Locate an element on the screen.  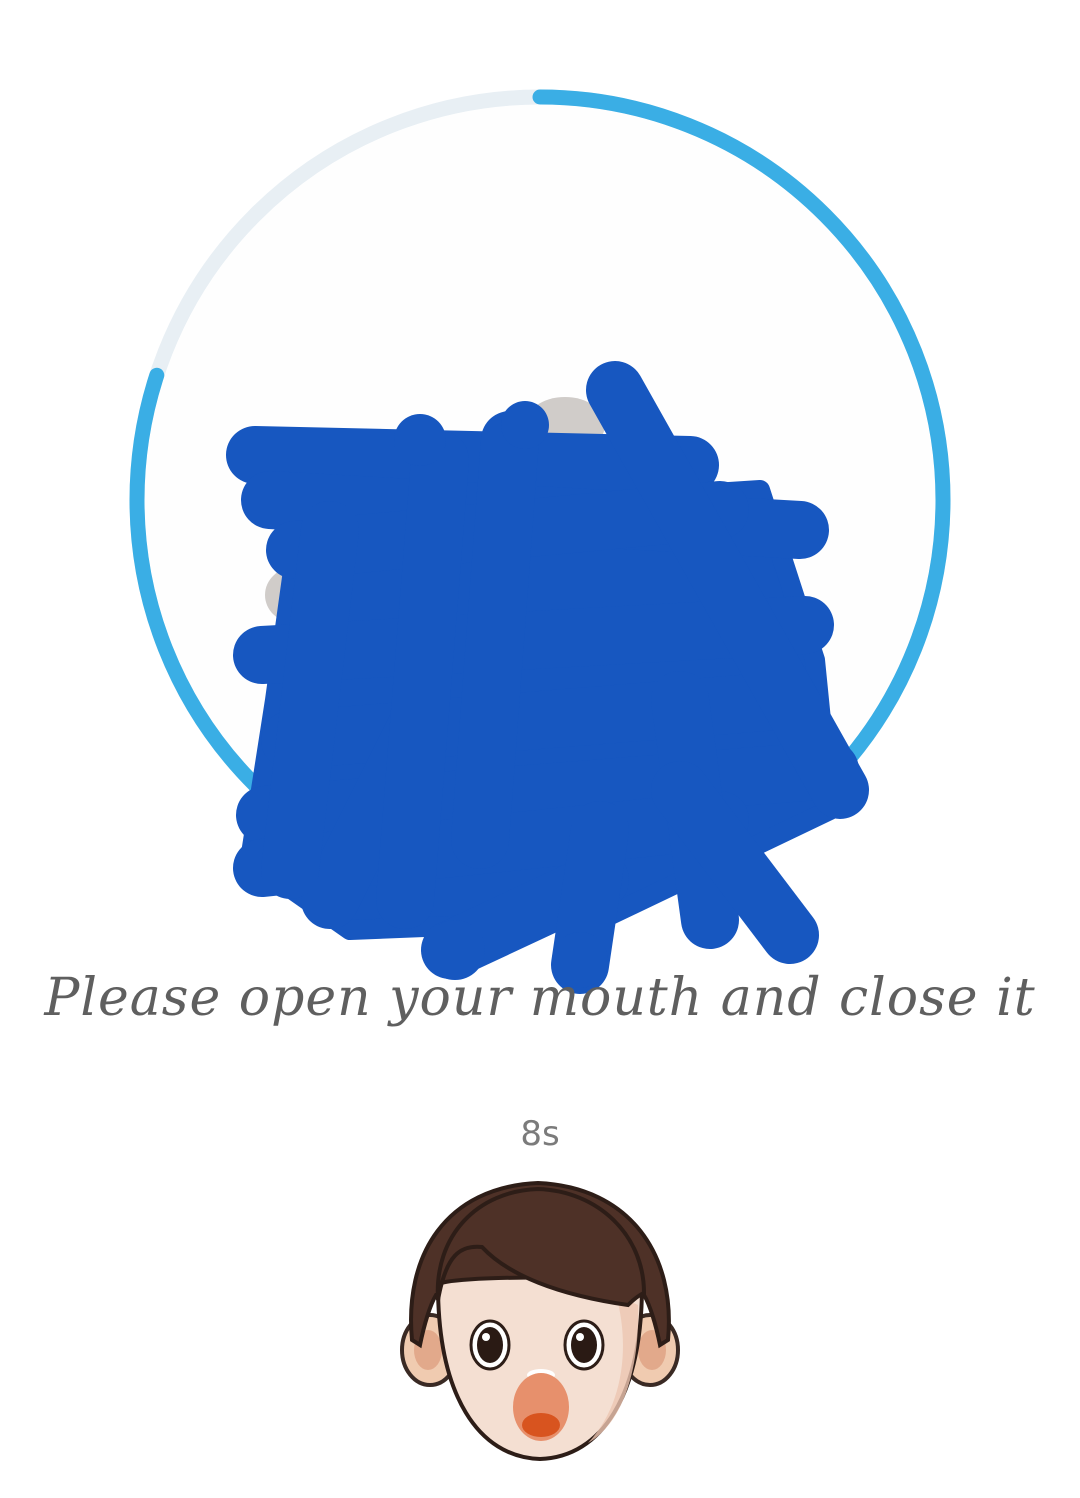
countdown-timer: 8s is located at coordinates (540, 1134).